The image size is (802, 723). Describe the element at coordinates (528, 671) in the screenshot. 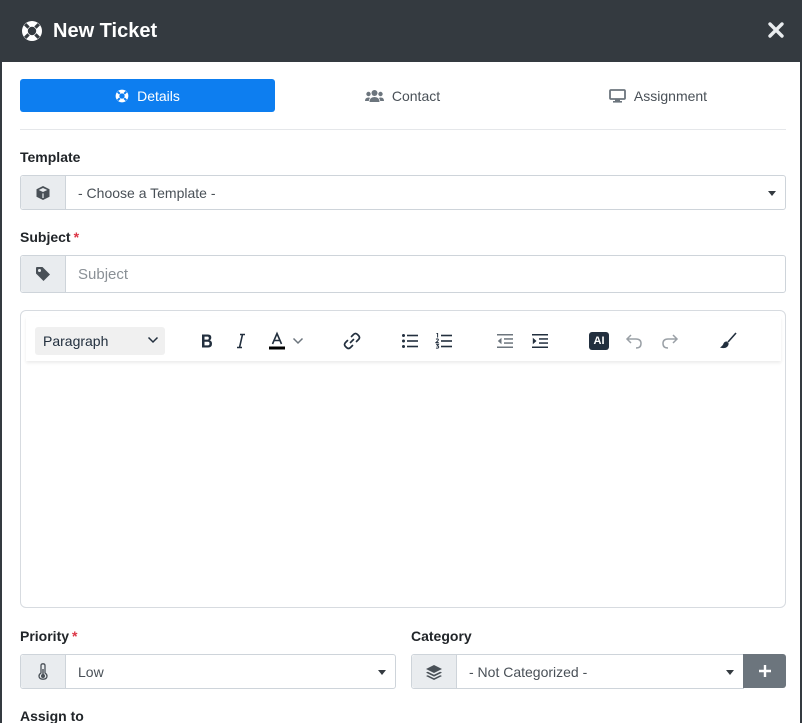

I see `category-value-text: - Not Categorized -` at that location.